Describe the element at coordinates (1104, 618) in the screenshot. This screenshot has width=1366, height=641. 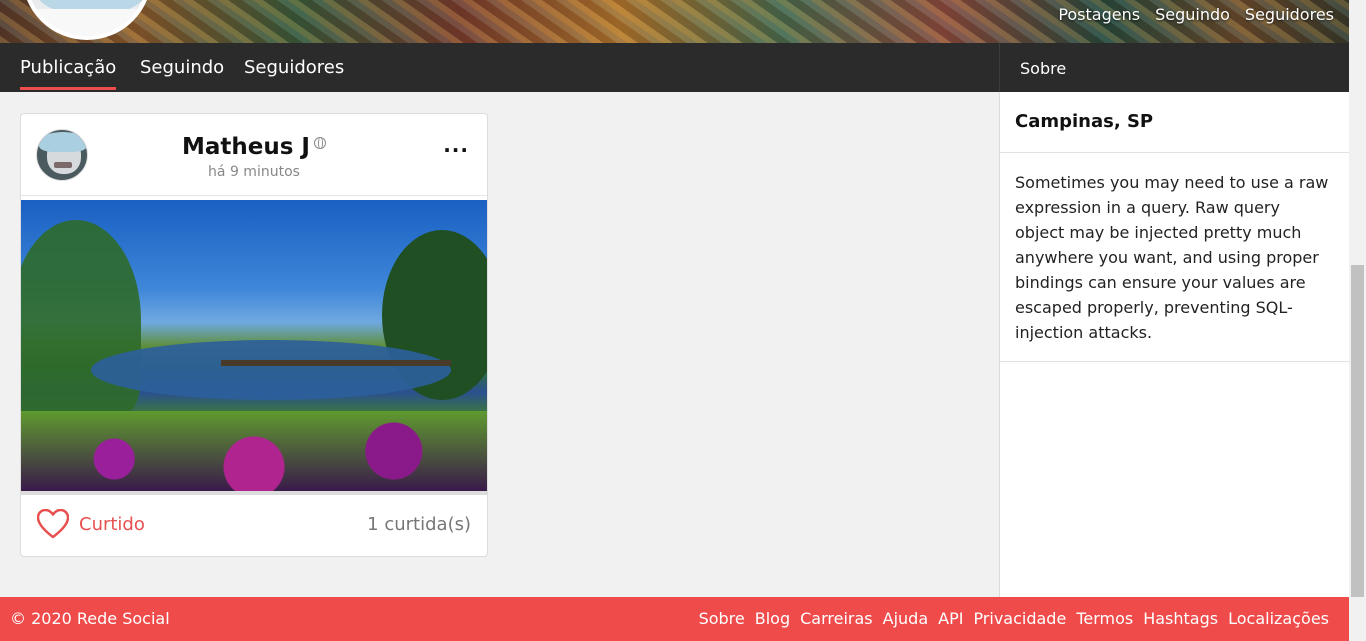
I see `footer-link-termos: Termos` at that location.